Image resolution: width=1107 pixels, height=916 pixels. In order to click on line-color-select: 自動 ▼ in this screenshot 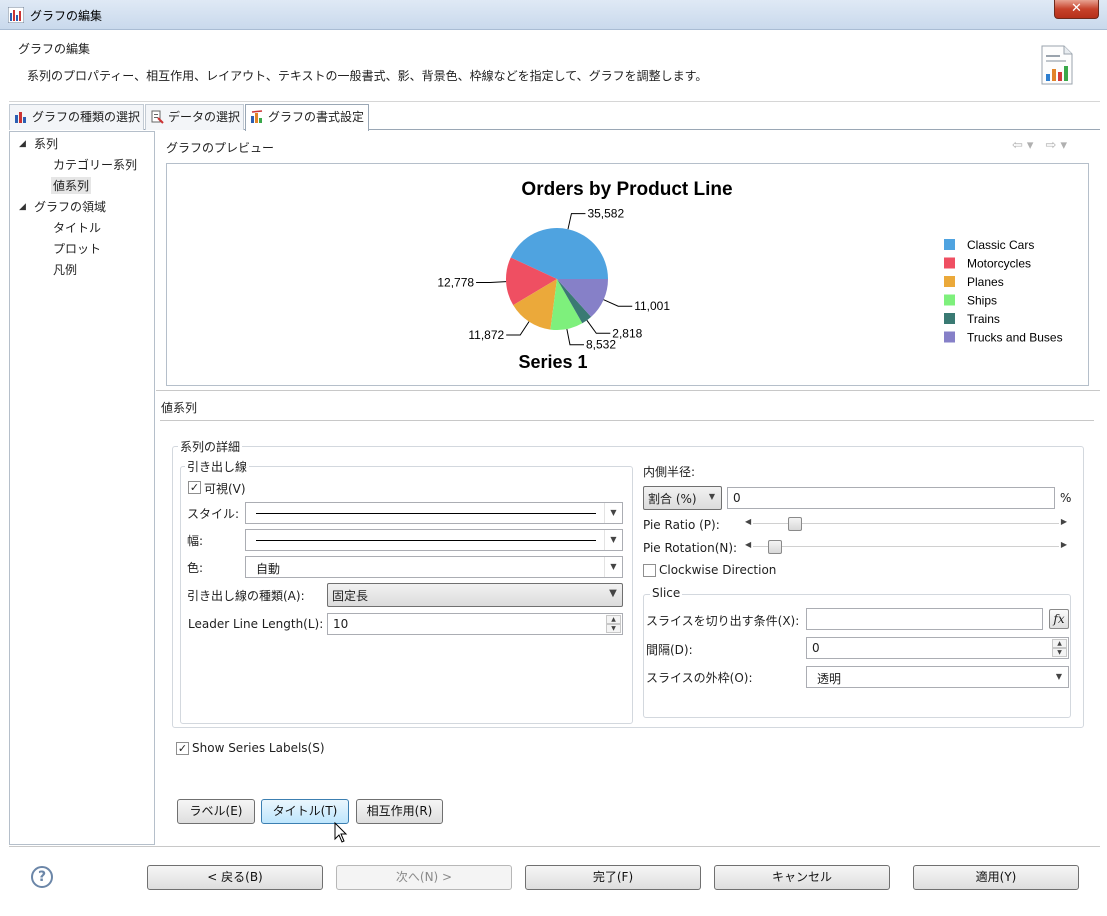, I will do `click(434, 567)`.